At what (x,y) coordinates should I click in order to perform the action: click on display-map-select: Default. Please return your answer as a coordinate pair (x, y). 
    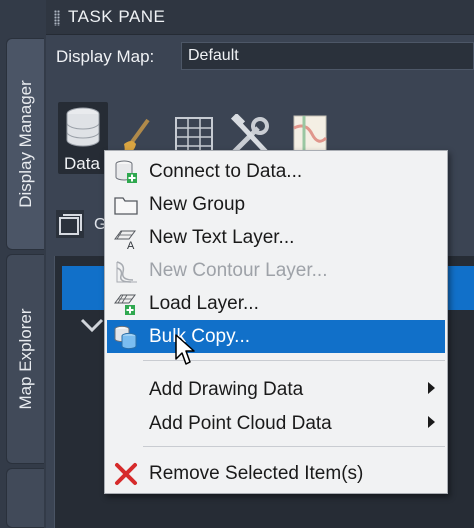
    Looking at the image, I should click on (327, 56).